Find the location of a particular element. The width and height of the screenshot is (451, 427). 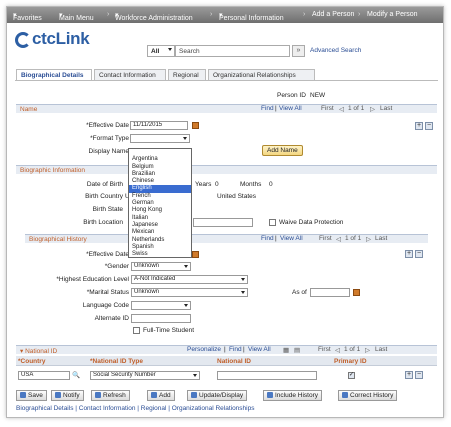

refresh-icon is located at coordinates (98, 395).